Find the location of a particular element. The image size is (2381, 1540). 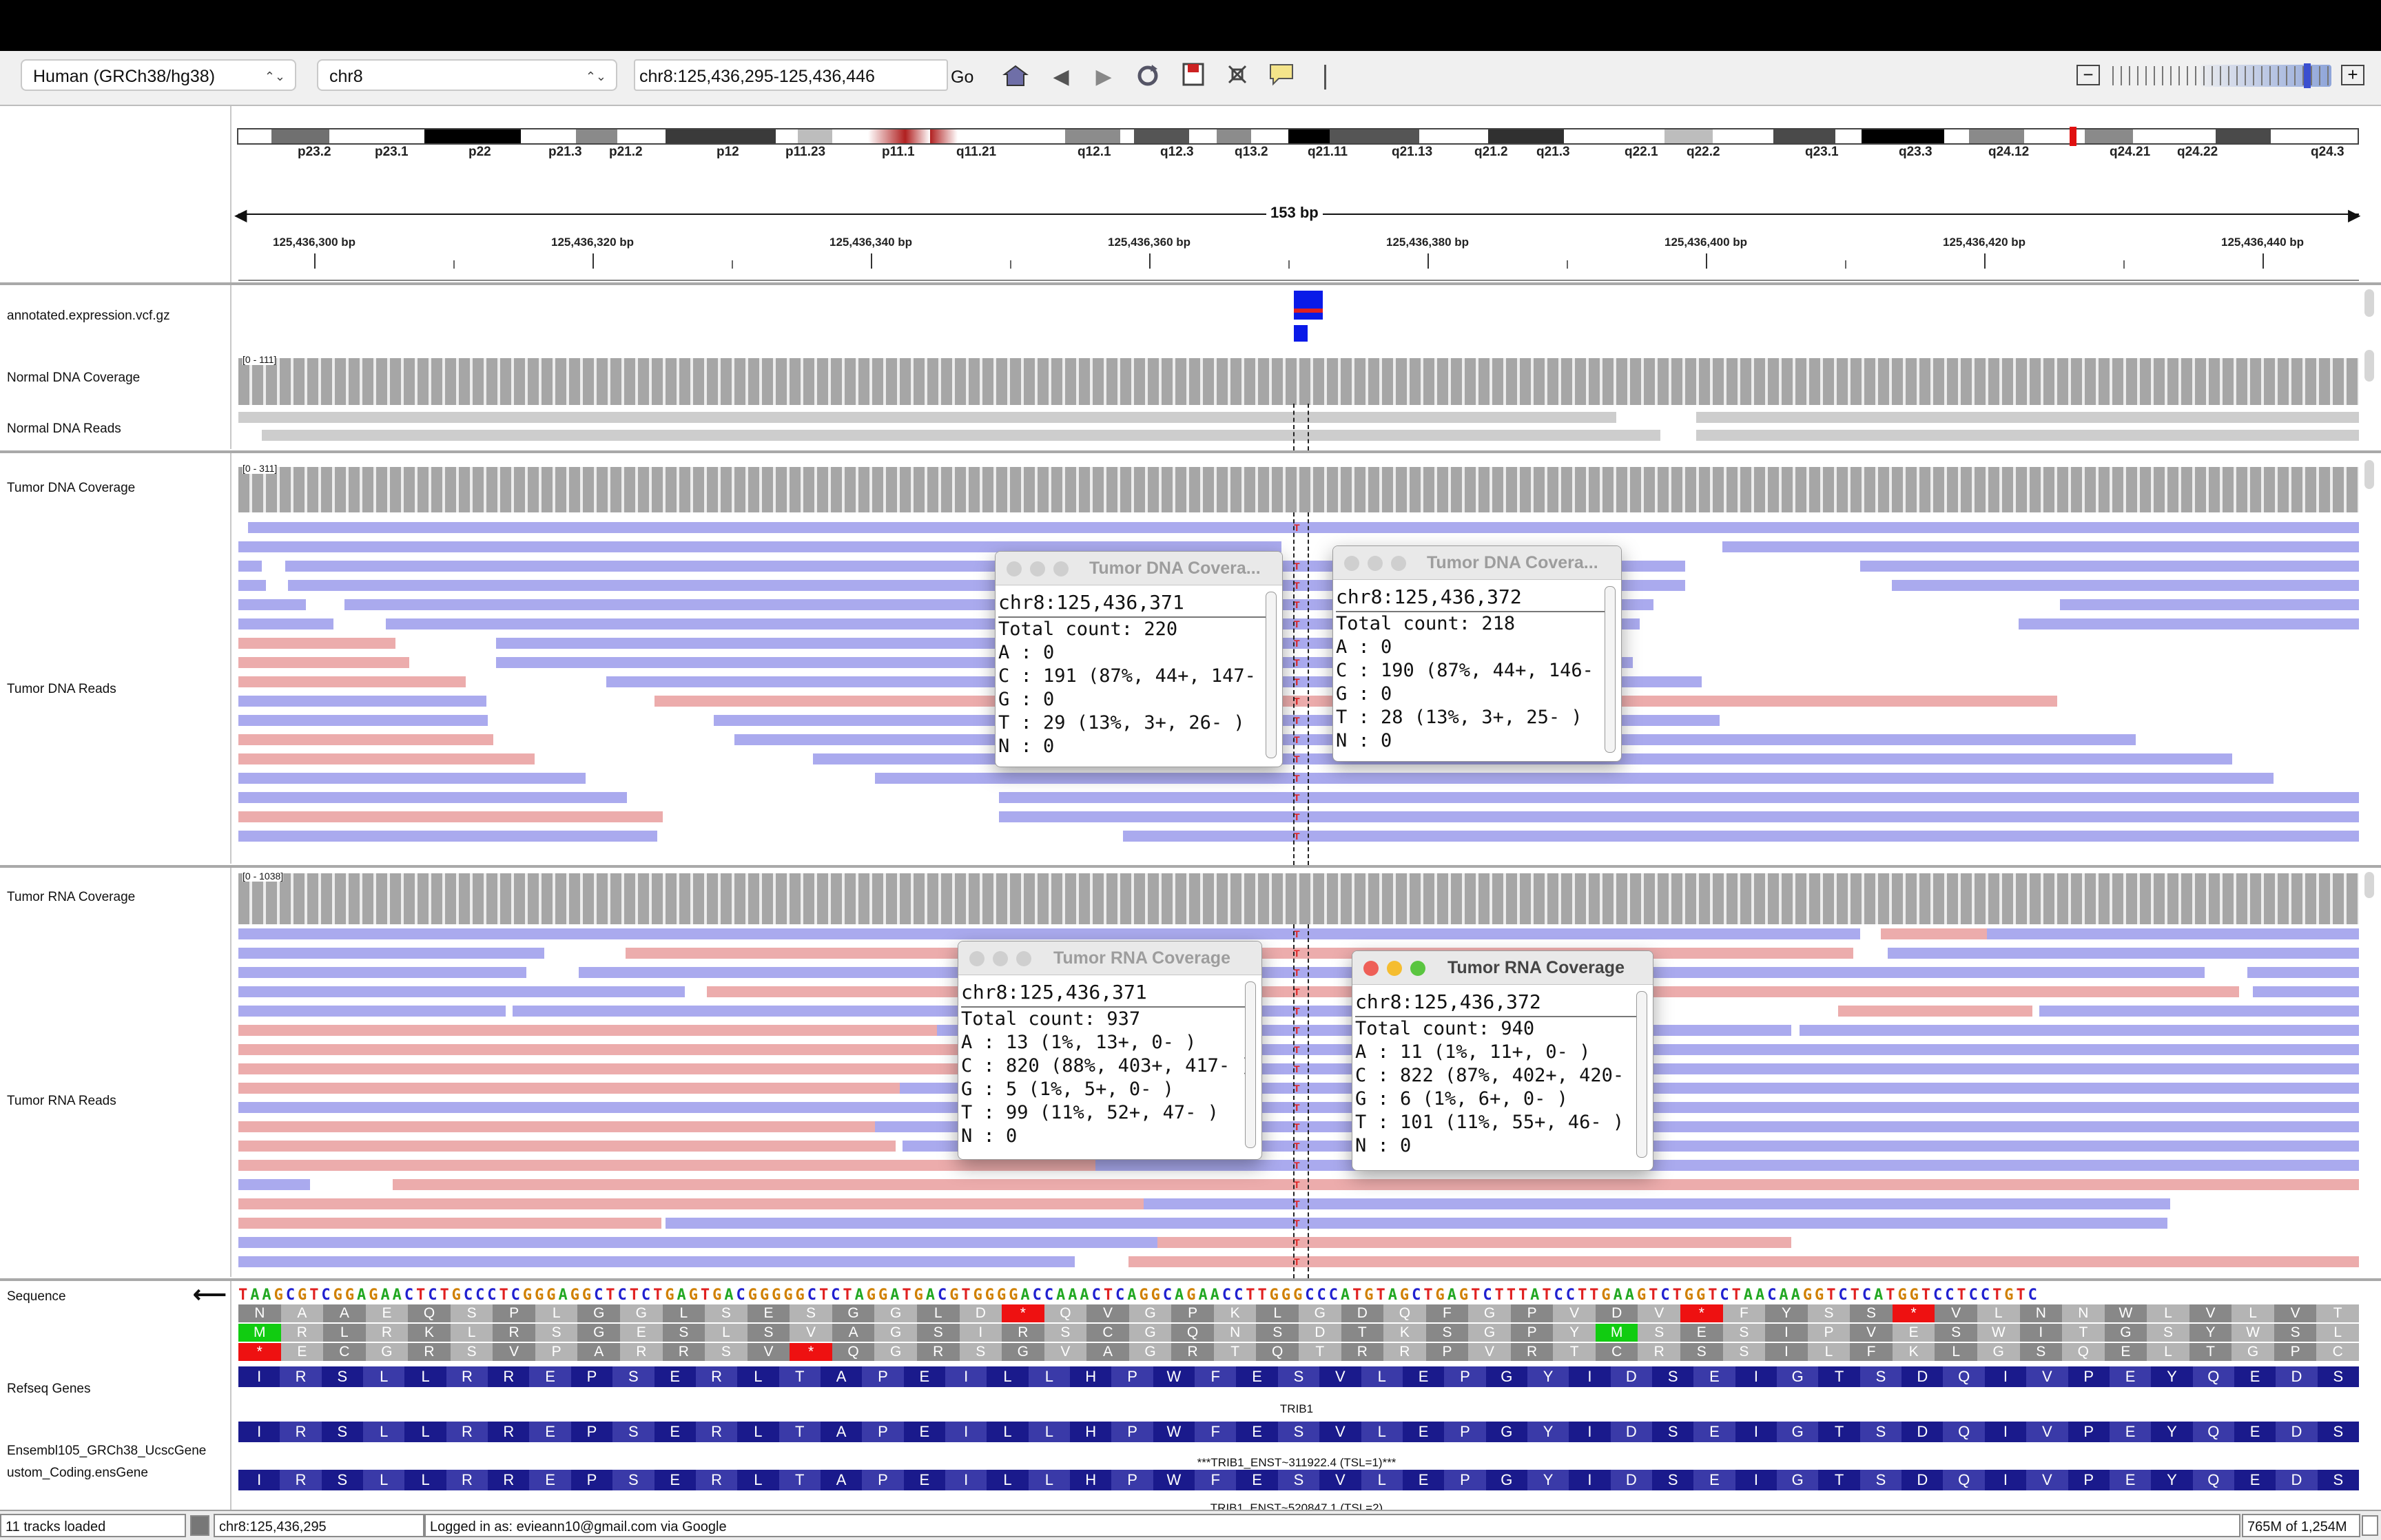

tumor-reads-label: Tumor DNA Reads is located at coordinates (62, 689).